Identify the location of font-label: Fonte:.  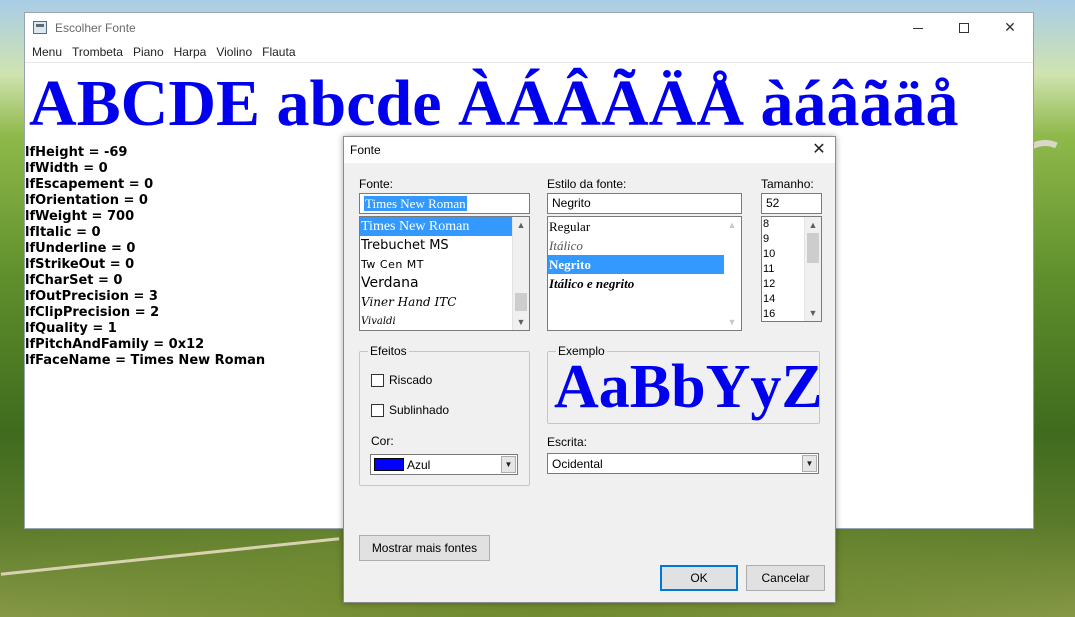
(376, 184).